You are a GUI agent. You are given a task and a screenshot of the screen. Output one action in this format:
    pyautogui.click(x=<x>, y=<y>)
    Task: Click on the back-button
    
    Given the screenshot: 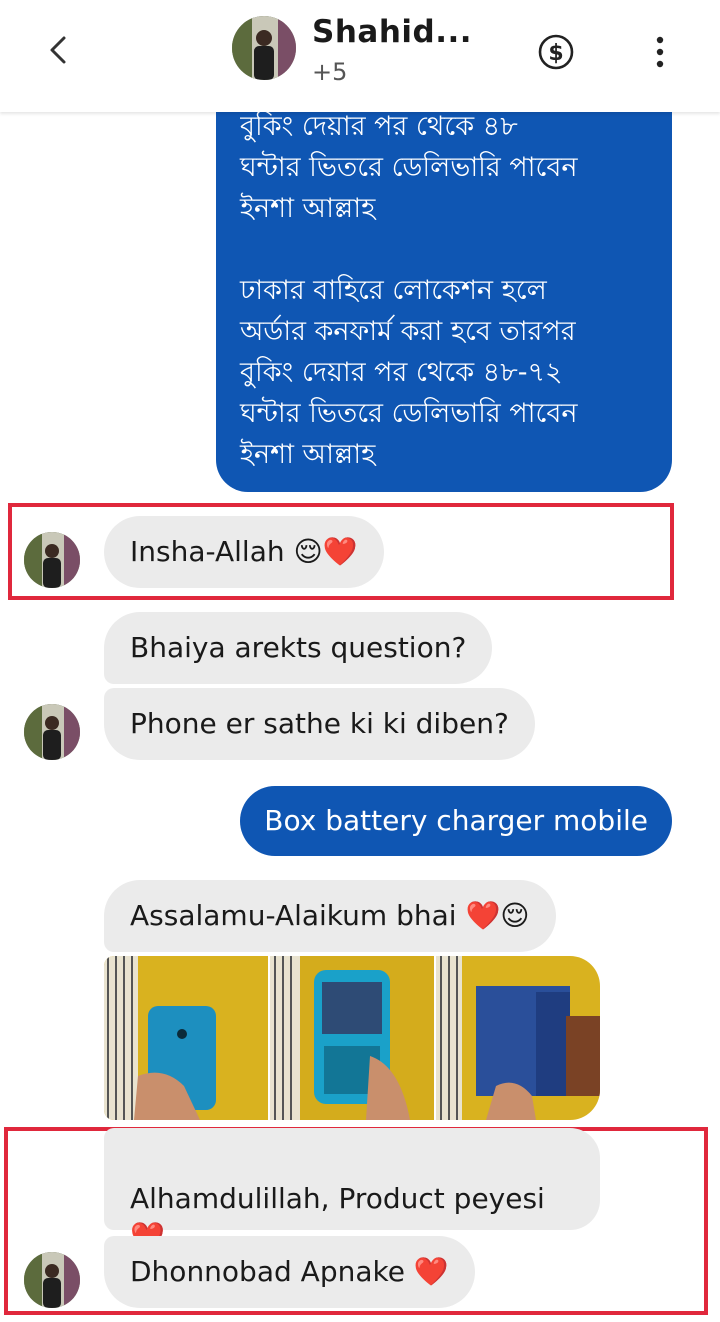 What is the action you would take?
    pyautogui.click(x=60, y=50)
    